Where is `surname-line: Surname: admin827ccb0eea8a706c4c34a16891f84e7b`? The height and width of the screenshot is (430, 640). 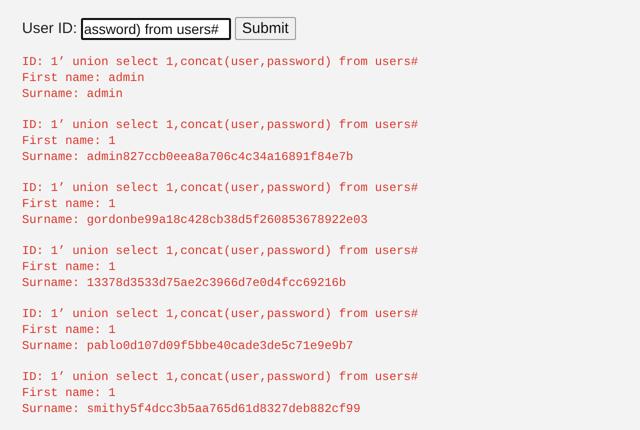 surname-line: Surname: admin827ccb0eea8a706c4c34a16891f84e7b is located at coordinates (188, 157).